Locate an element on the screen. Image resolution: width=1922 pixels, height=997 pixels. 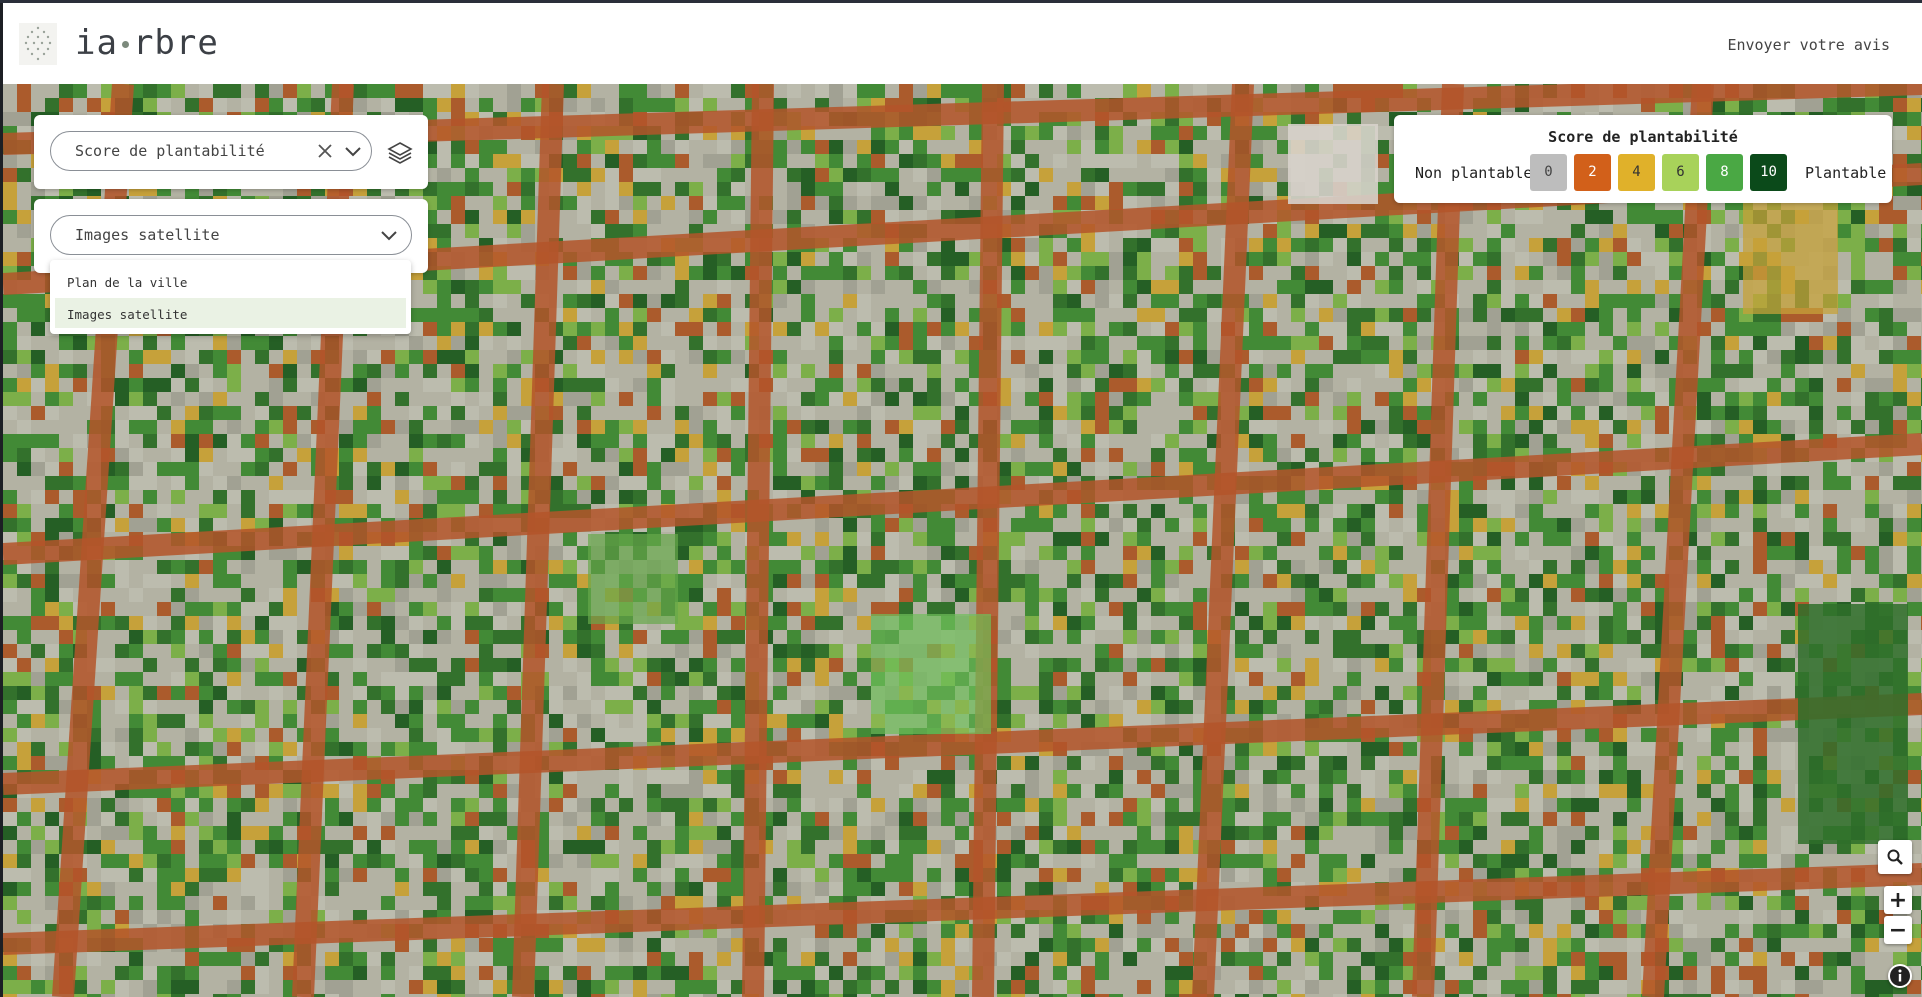
map-info-button is located at coordinates (1900, 976).